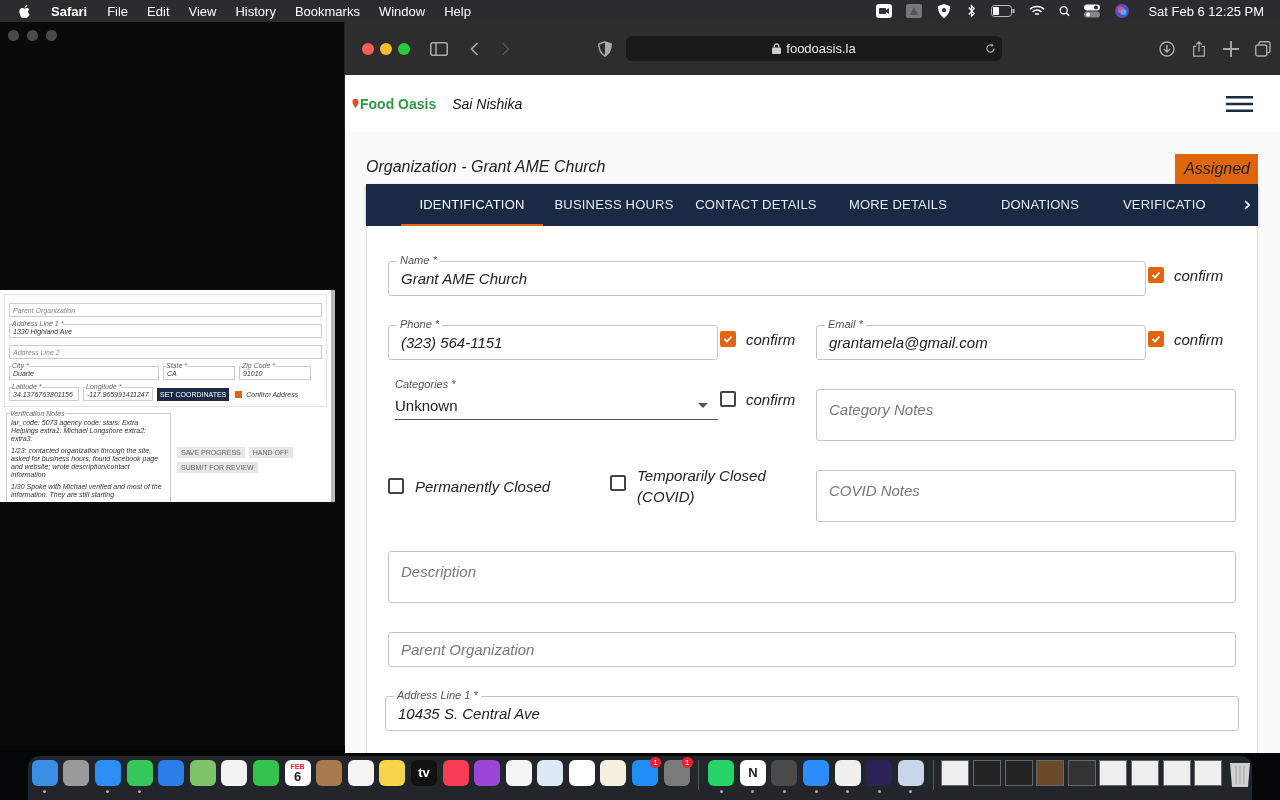 This screenshot has height=800, width=1280. I want to click on checkbox-label: Permanently Closed, so click(483, 486).